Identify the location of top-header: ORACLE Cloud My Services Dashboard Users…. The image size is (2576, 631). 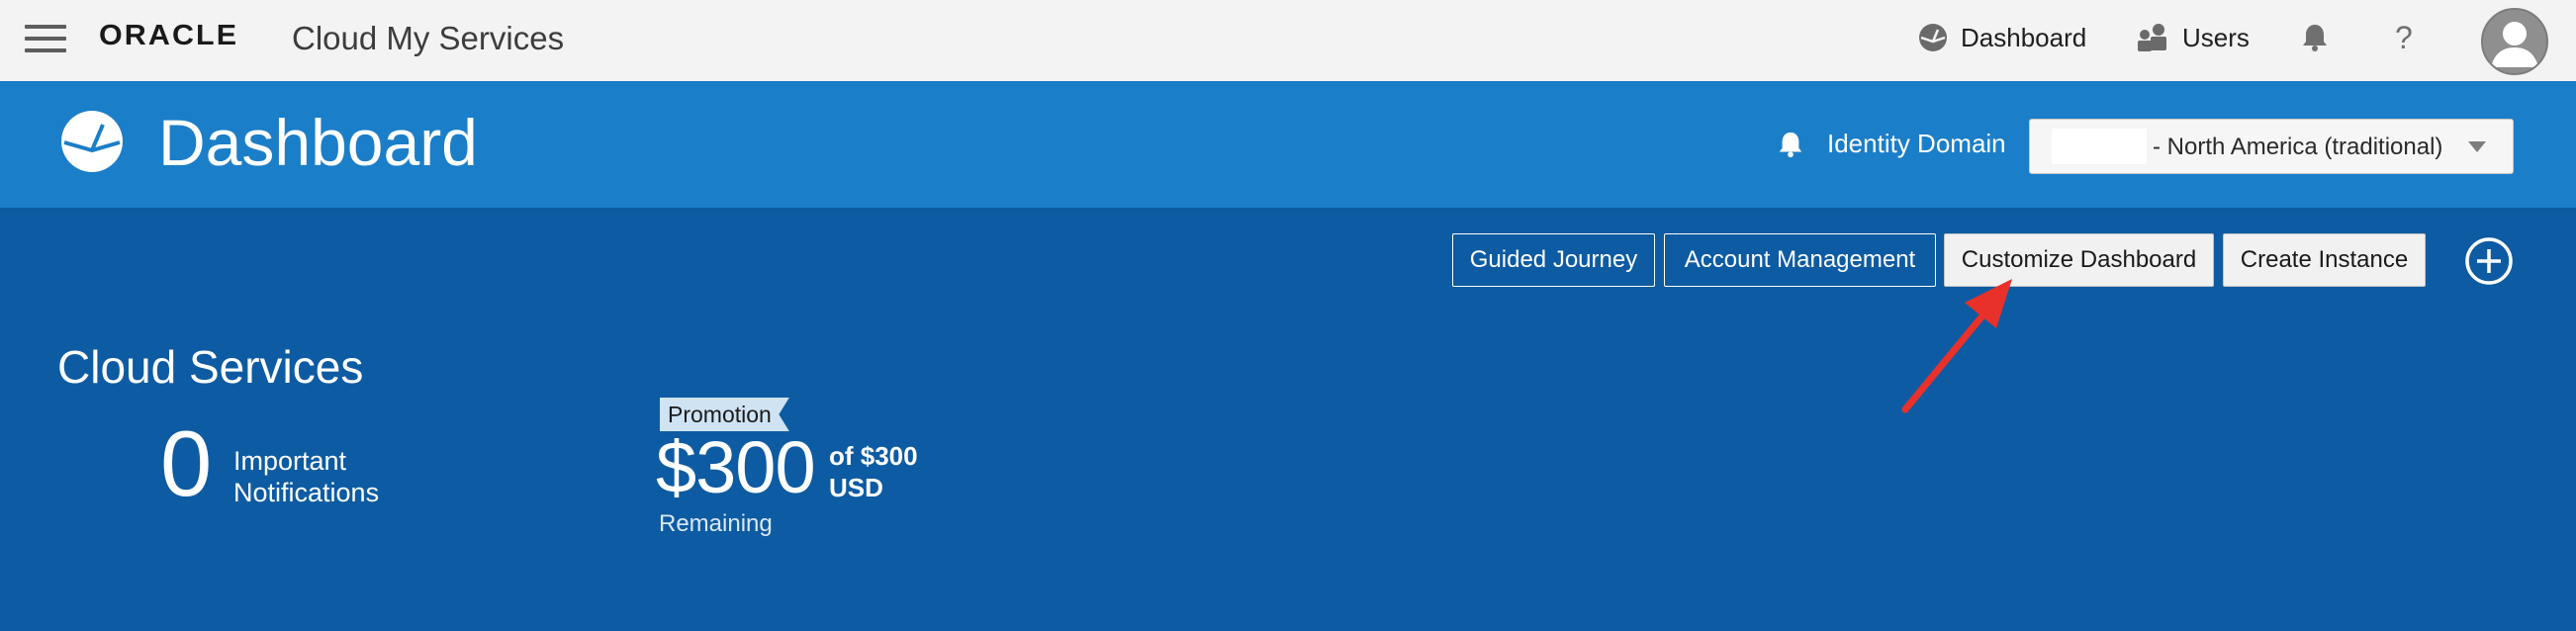
(1288, 41).